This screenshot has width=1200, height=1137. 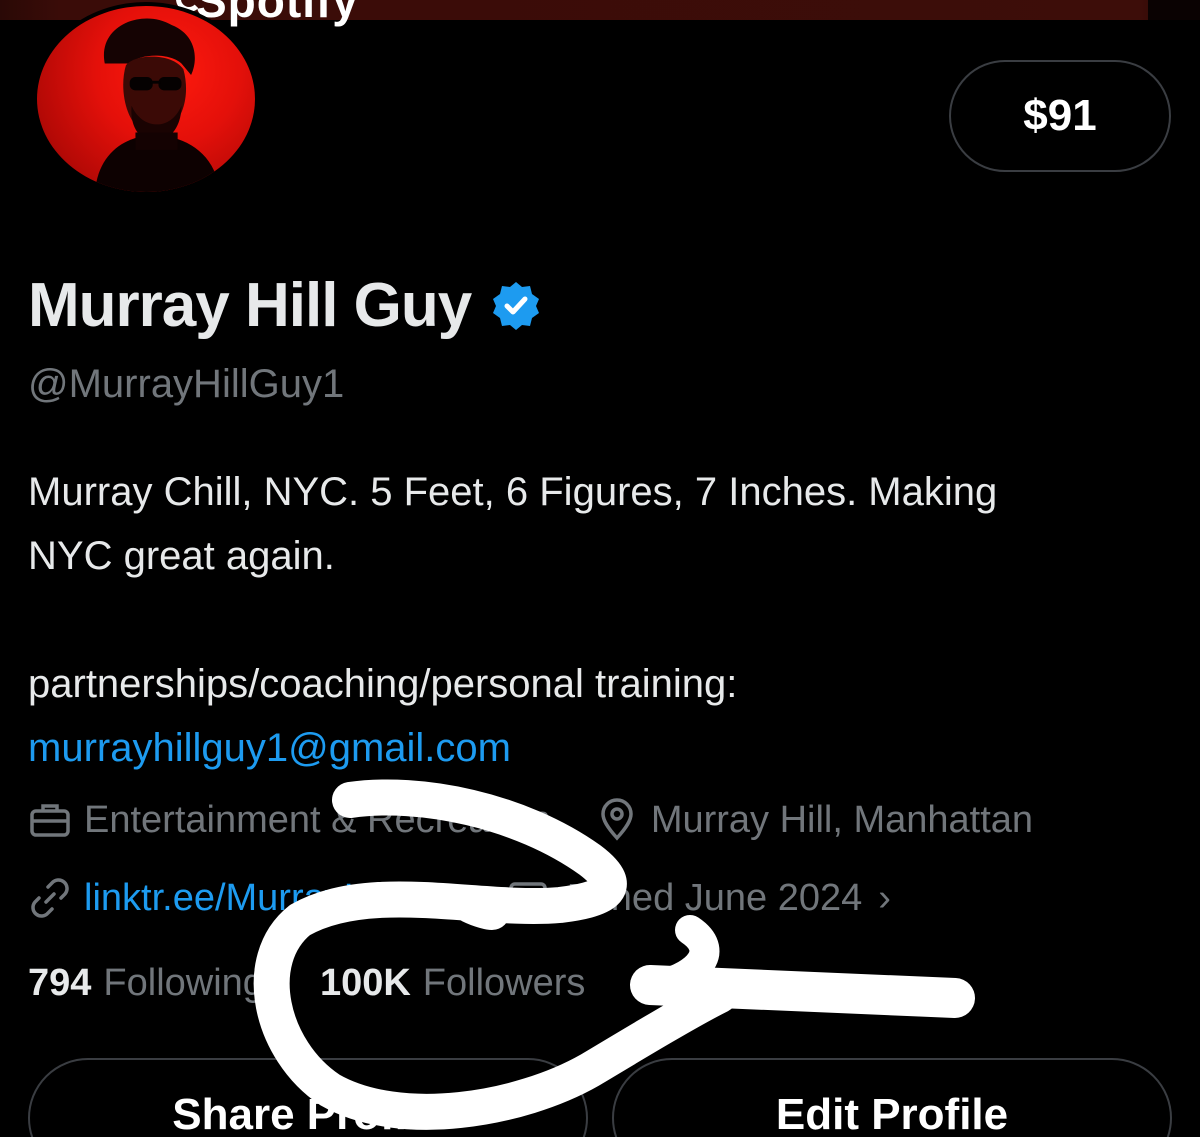 I want to click on followers-label: Followers, so click(x=504, y=983).